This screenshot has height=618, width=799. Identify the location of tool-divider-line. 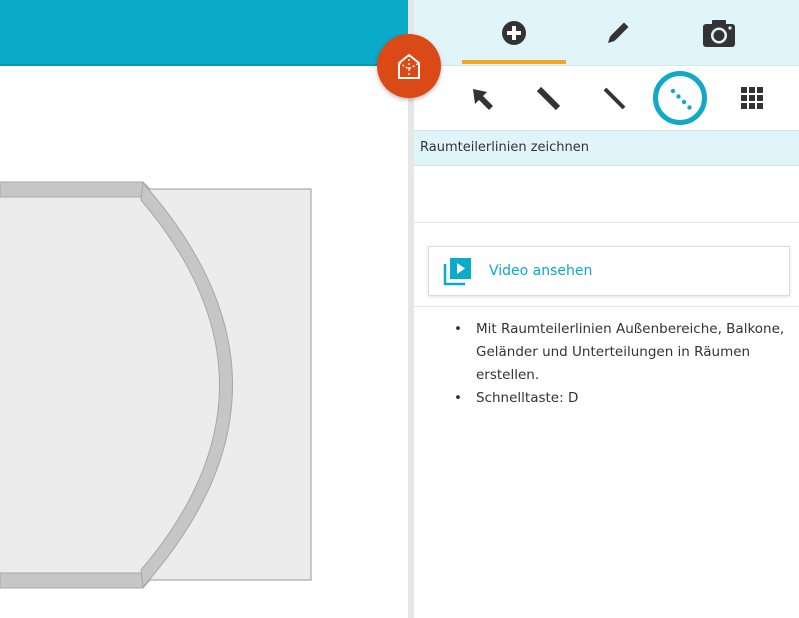
(680, 98).